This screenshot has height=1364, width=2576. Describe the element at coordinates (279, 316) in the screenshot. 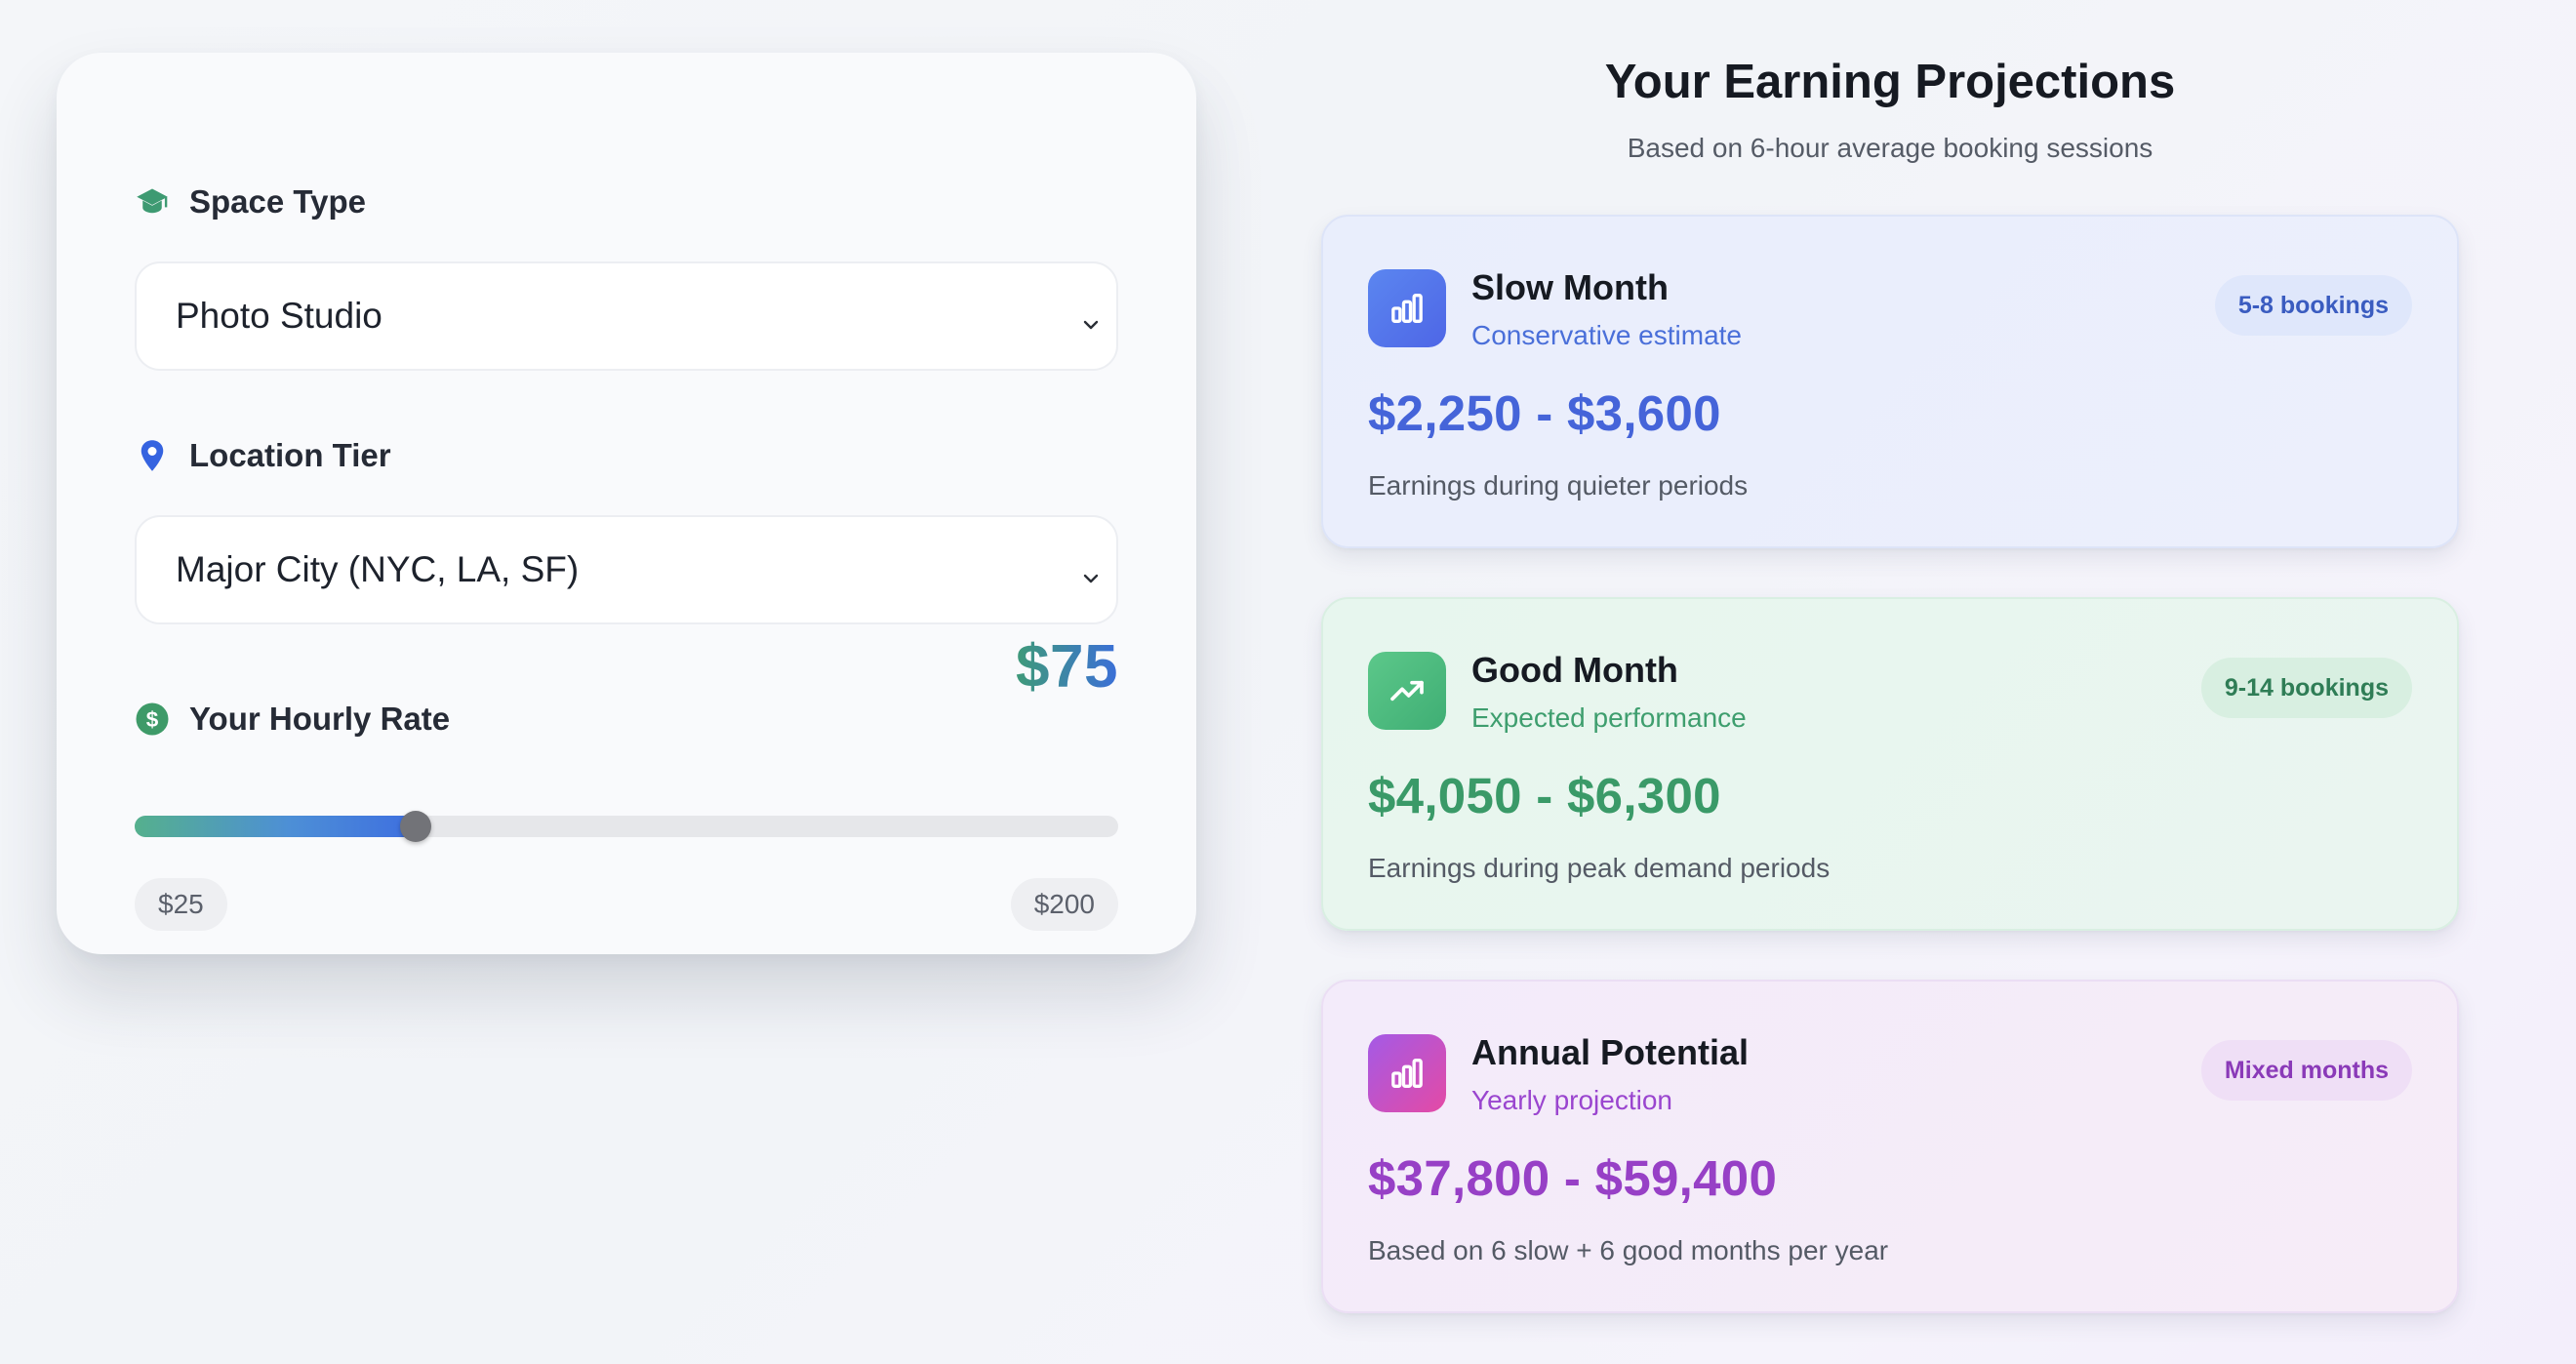

I see `space-type-selected-value: Photo Studio` at that location.